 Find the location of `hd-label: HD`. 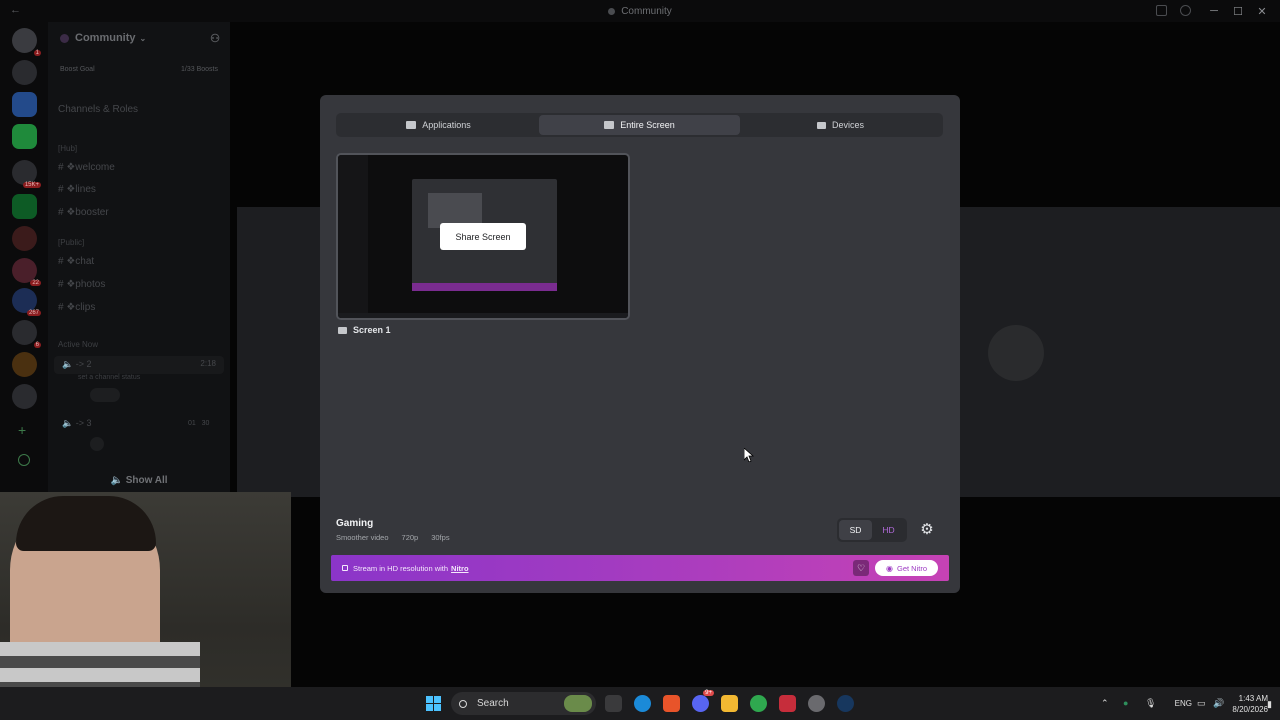

hd-label: HD is located at coordinates (888, 530).